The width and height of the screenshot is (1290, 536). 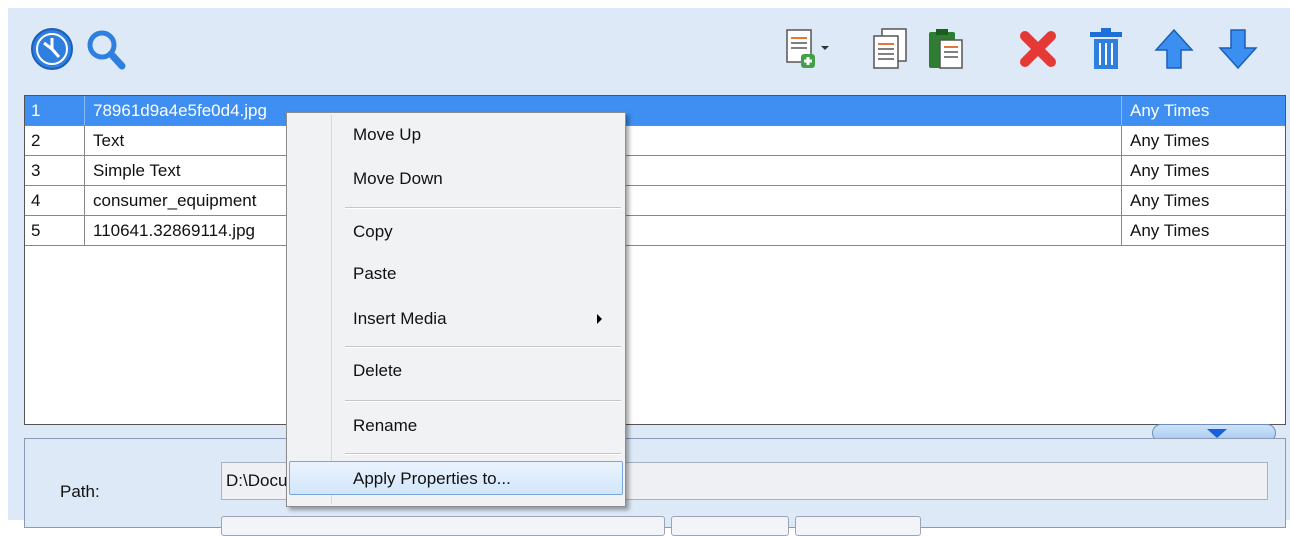 I want to click on row-number: 1, so click(x=55, y=110).